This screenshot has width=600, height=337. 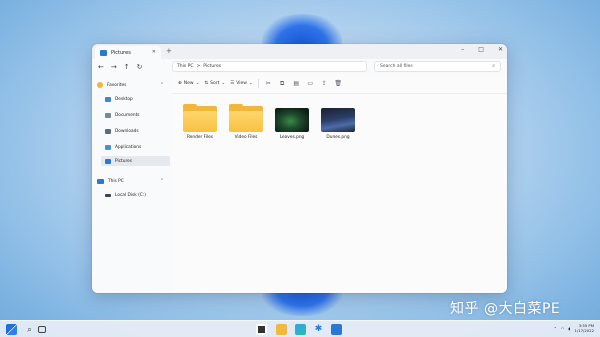 I want to click on documents-icon, so click(x=108, y=115).